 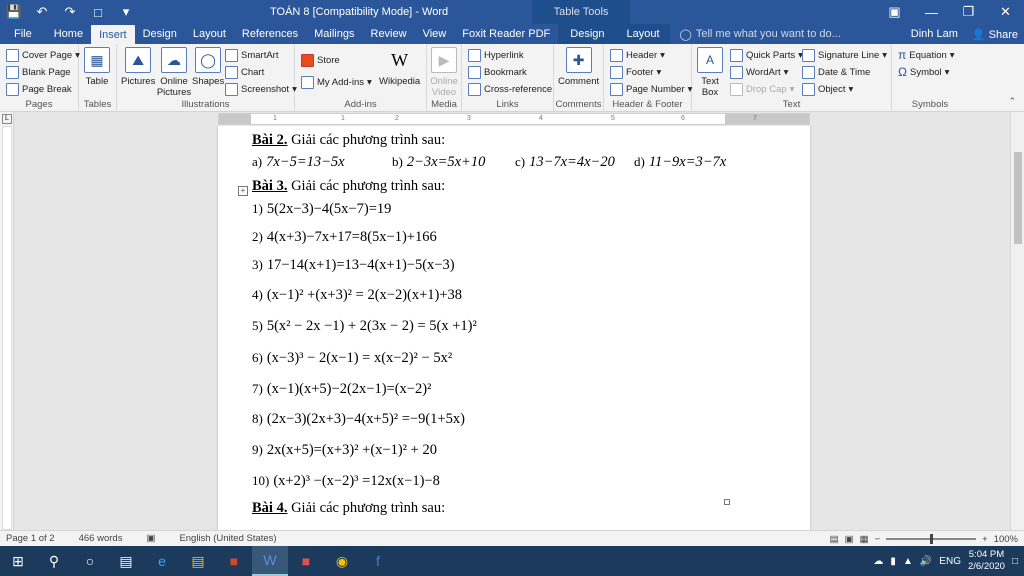 What do you see at coordinates (160, 34) in the screenshot?
I see `tab-design: Design` at bounding box center [160, 34].